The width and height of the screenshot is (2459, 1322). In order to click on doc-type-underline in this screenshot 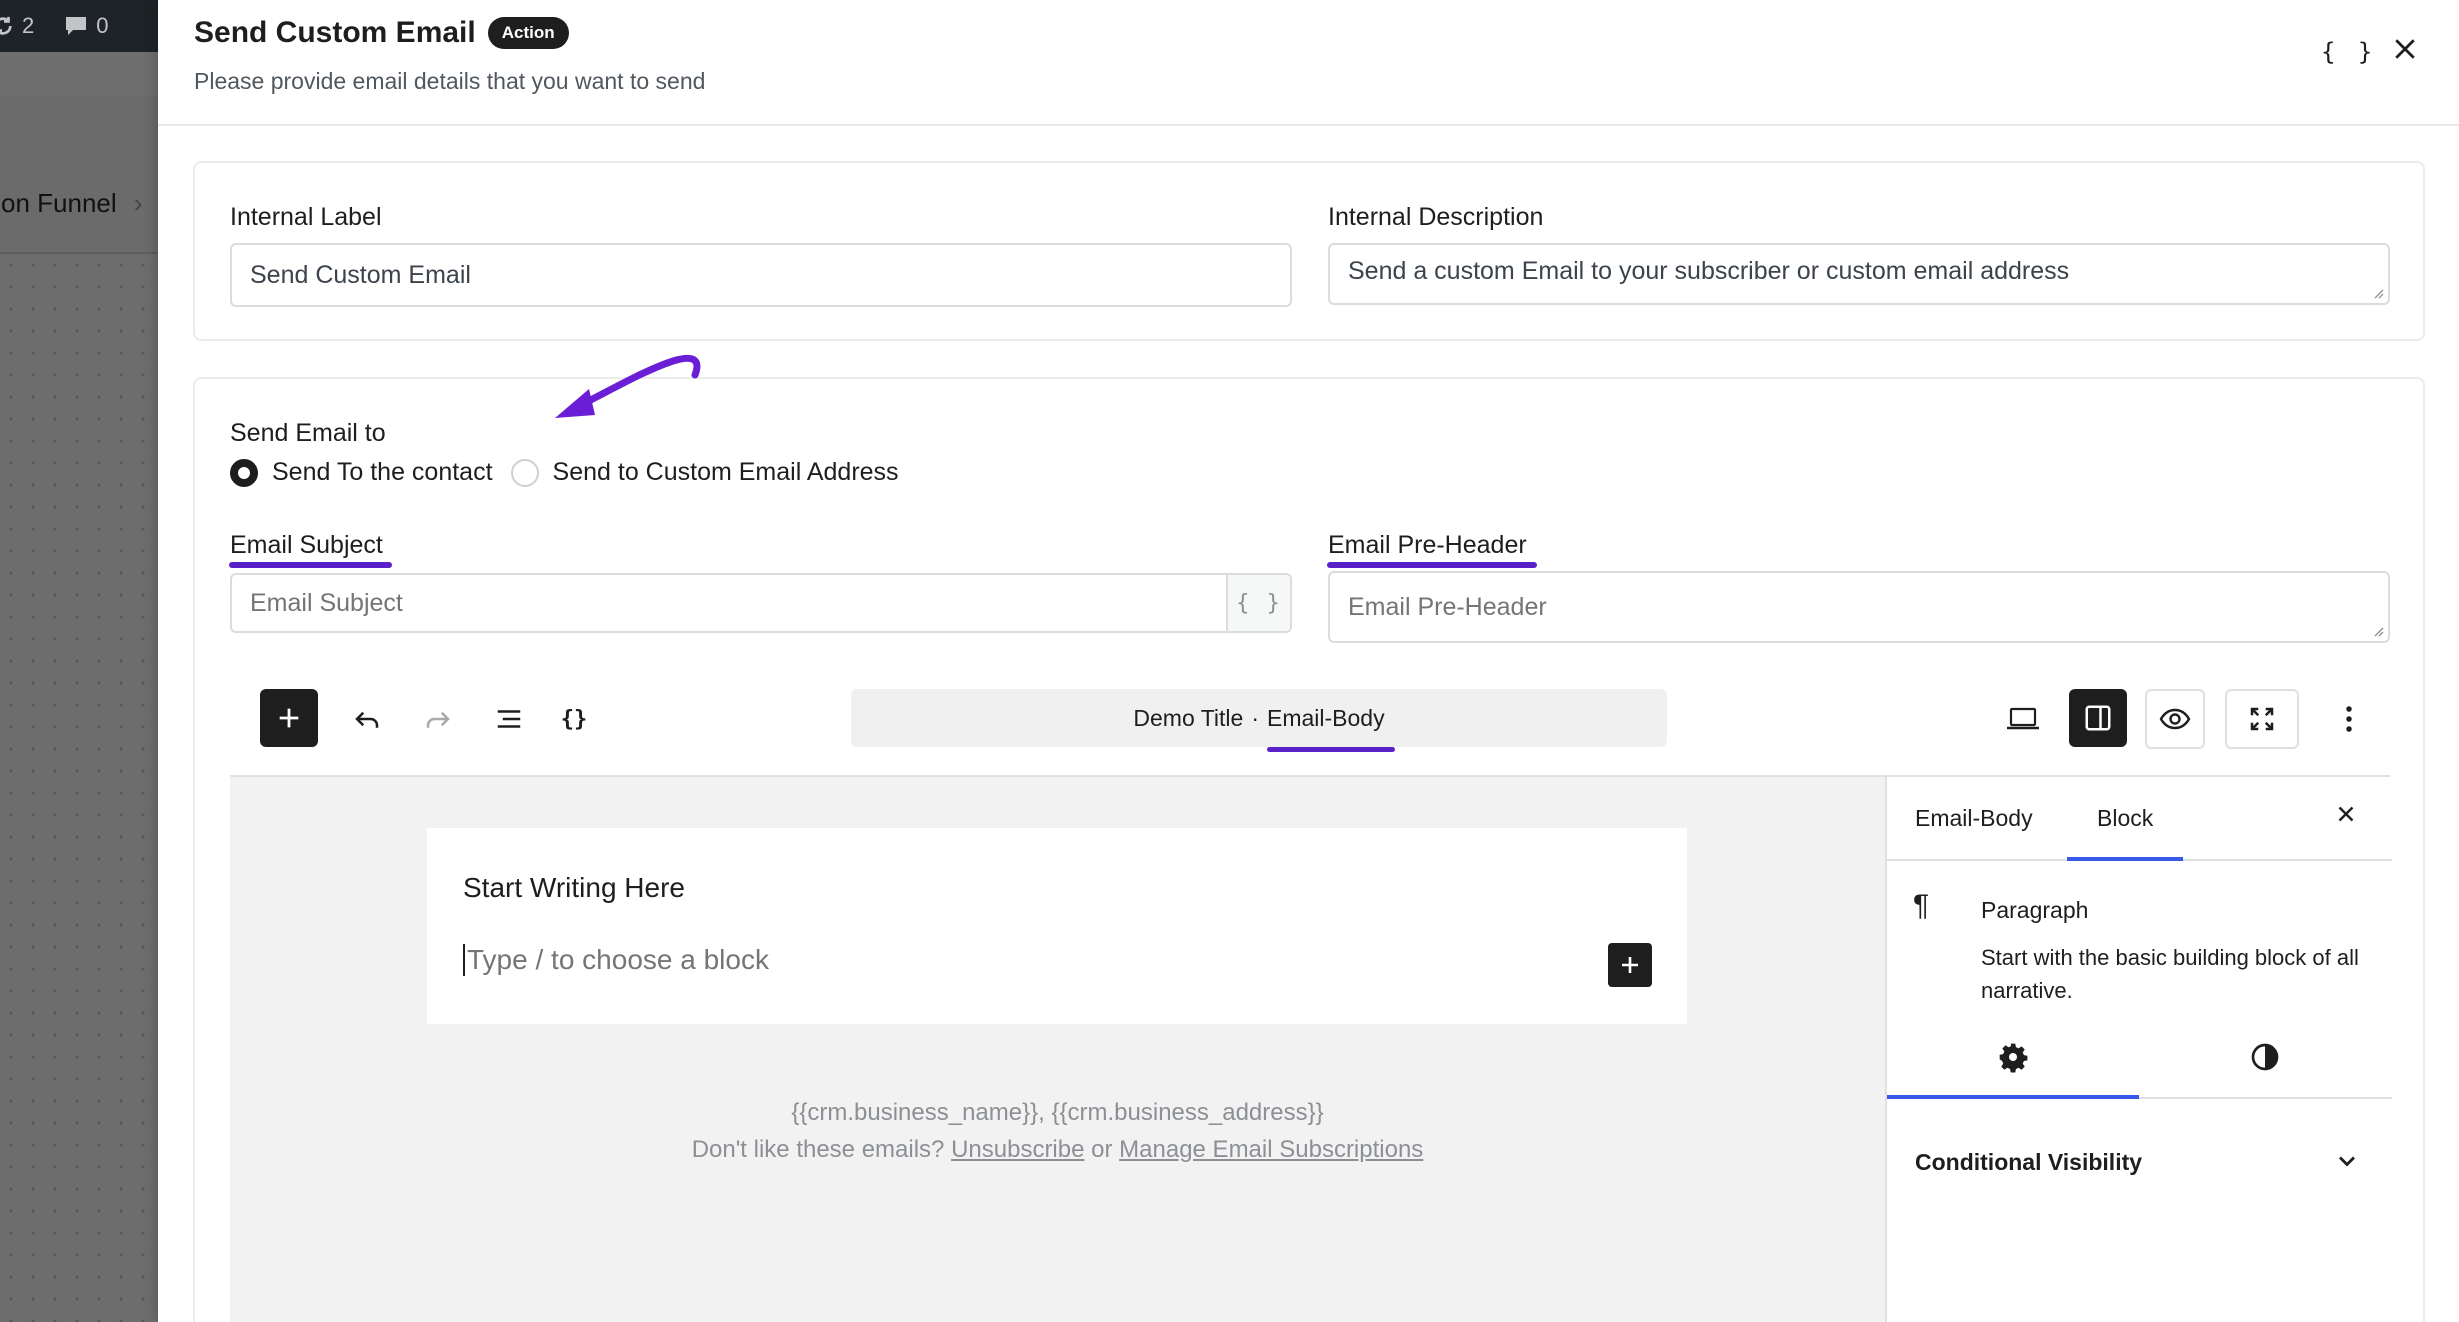, I will do `click(1331, 749)`.